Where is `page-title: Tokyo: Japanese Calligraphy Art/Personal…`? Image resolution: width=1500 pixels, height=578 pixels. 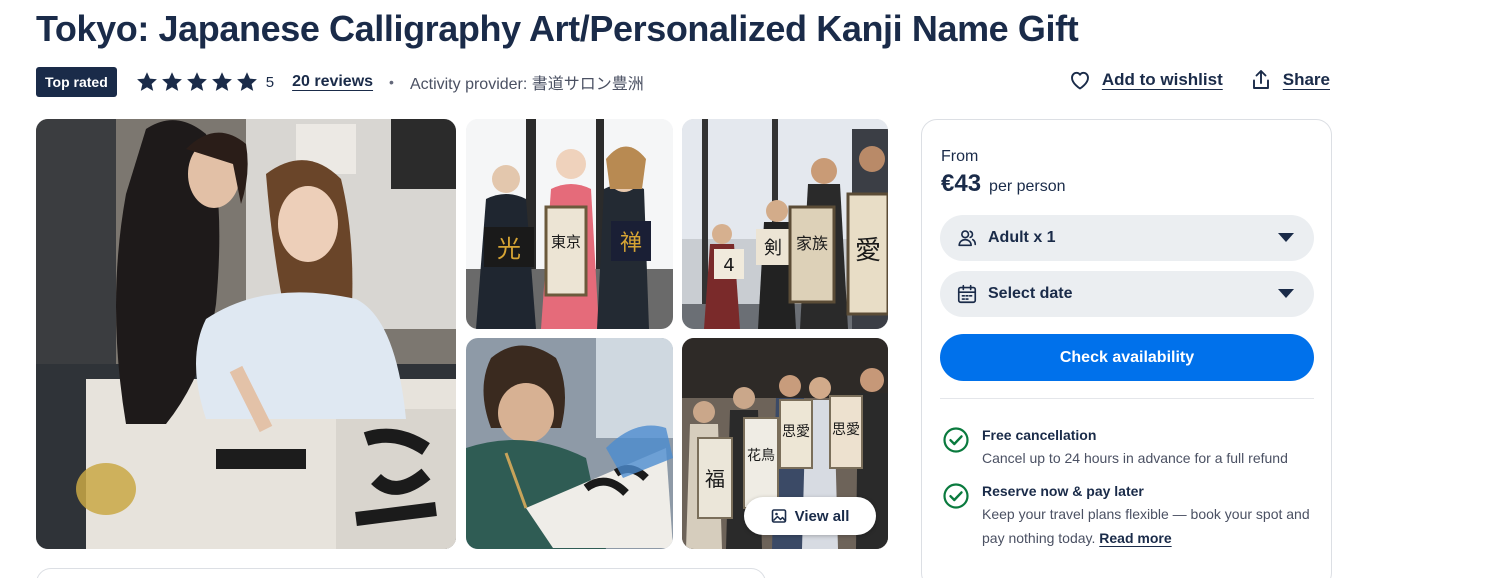 page-title: Tokyo: Japanese Calligraphy Art/Personal… is located at coordinates (557, 28).